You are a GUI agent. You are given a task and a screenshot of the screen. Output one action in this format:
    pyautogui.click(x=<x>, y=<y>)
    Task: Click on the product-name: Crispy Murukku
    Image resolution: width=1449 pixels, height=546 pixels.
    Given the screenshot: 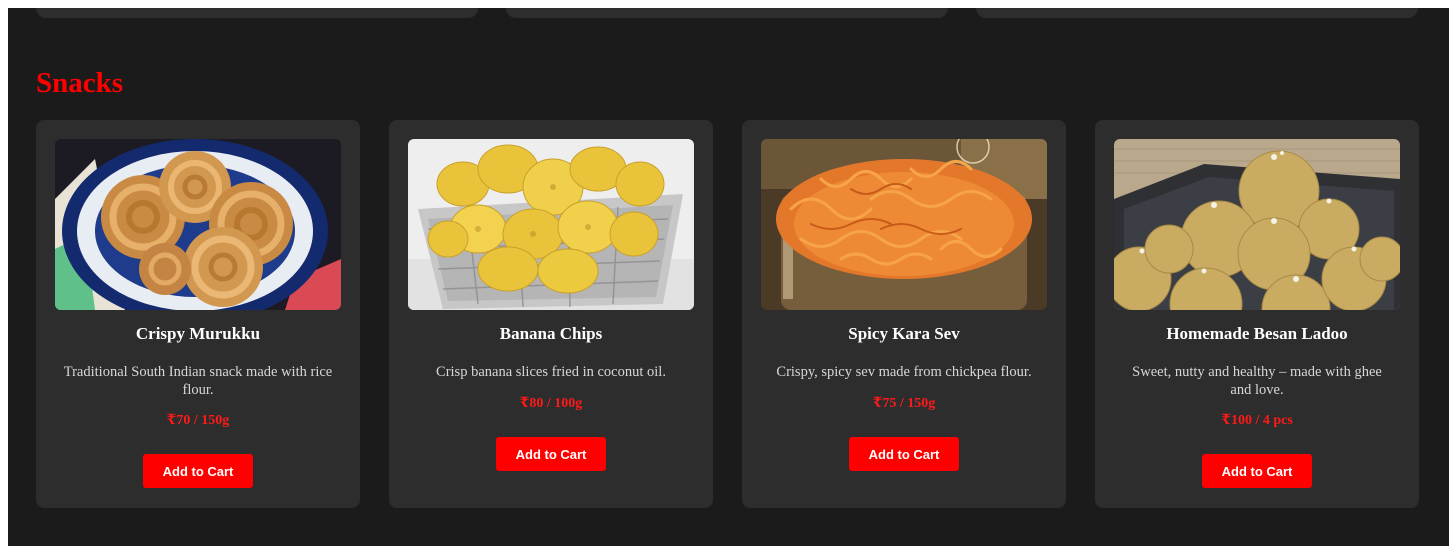 What is the action you would take?
    pyautogui.click(x=198, y=333)
    